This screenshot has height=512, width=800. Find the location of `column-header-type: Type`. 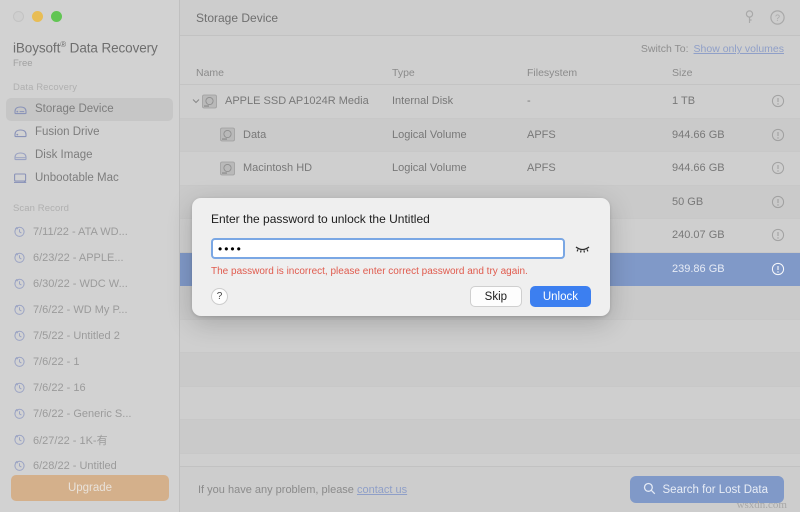

column-header-type: Type is located at coordinates (459, 73).